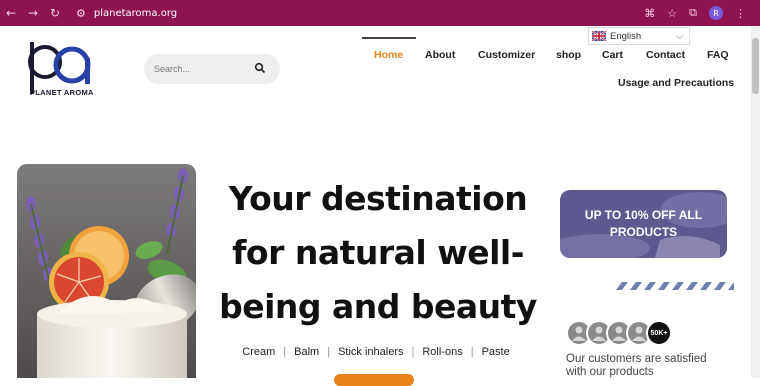 The image size is (760, 386). What do you see at coordinates (649, 13) in the screenshot?
I see `translate-icon: ⌘` at bounding box center [649, 13].